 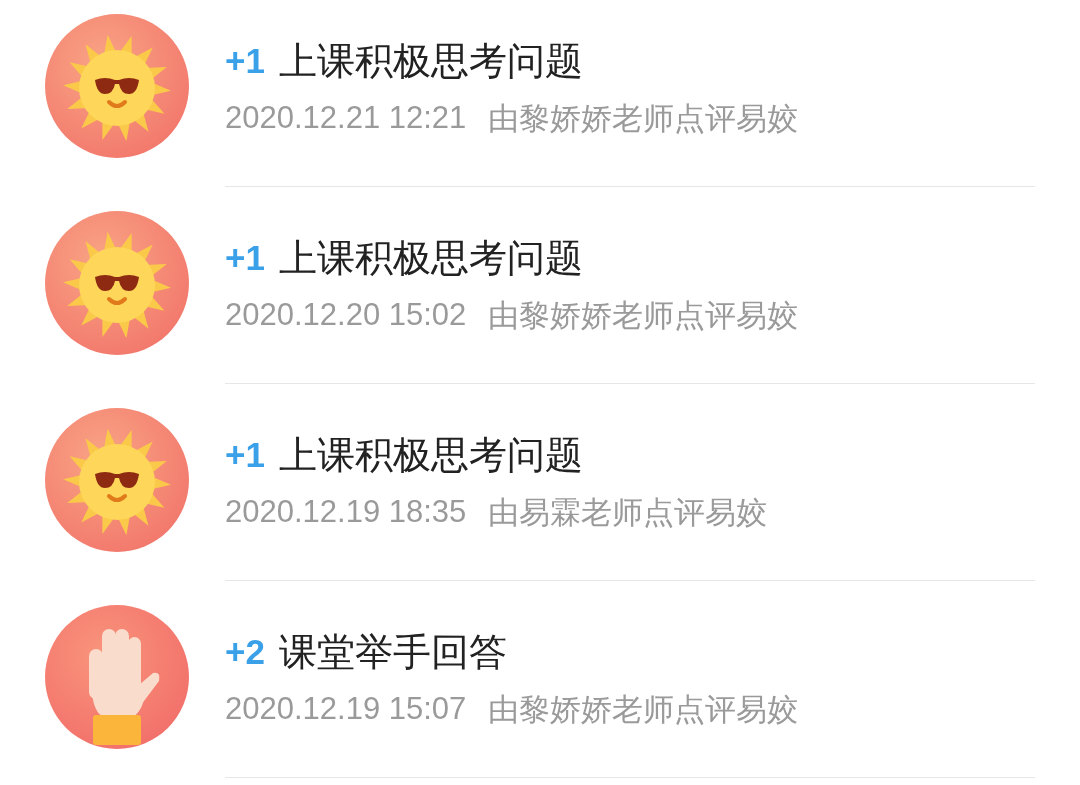 What do you see at coordinates (346, 708) in the screenshot?
I see `record-time: 2020.12.19 15:07` at bounding box center [346, 708].